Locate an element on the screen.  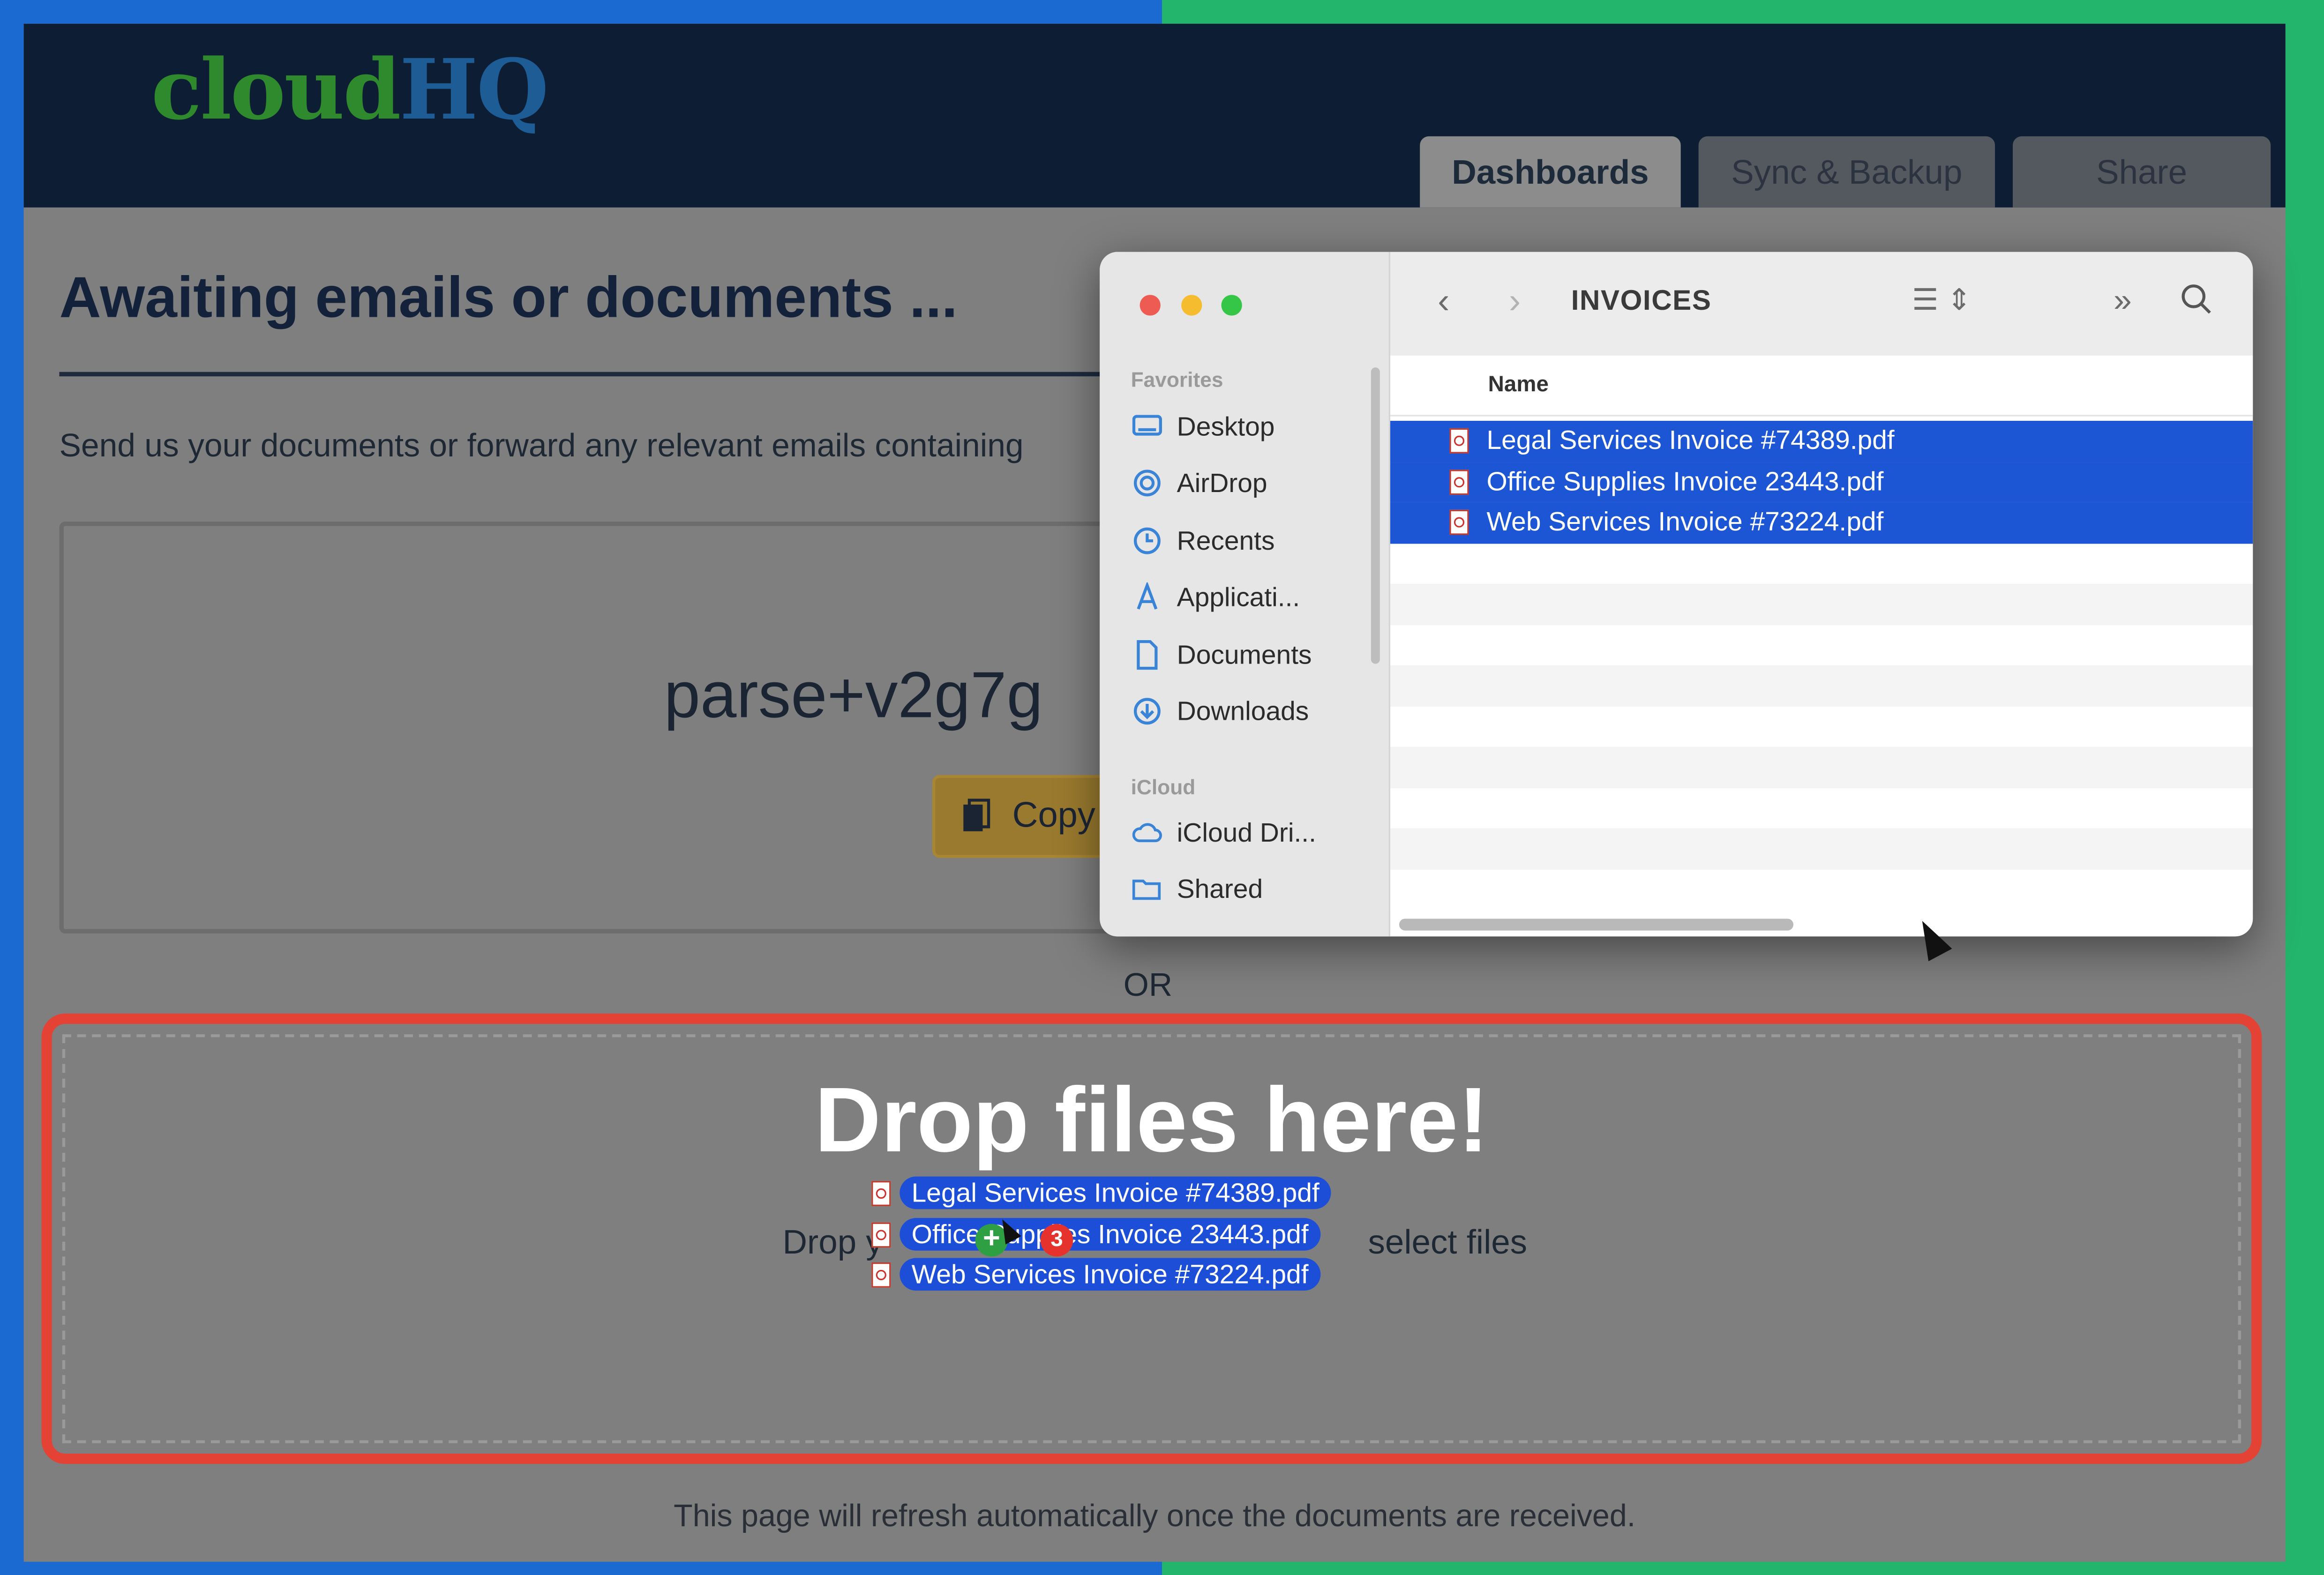
file-name: Web Services Invoice #73224.pdf is located at coordinates (1685, 522).